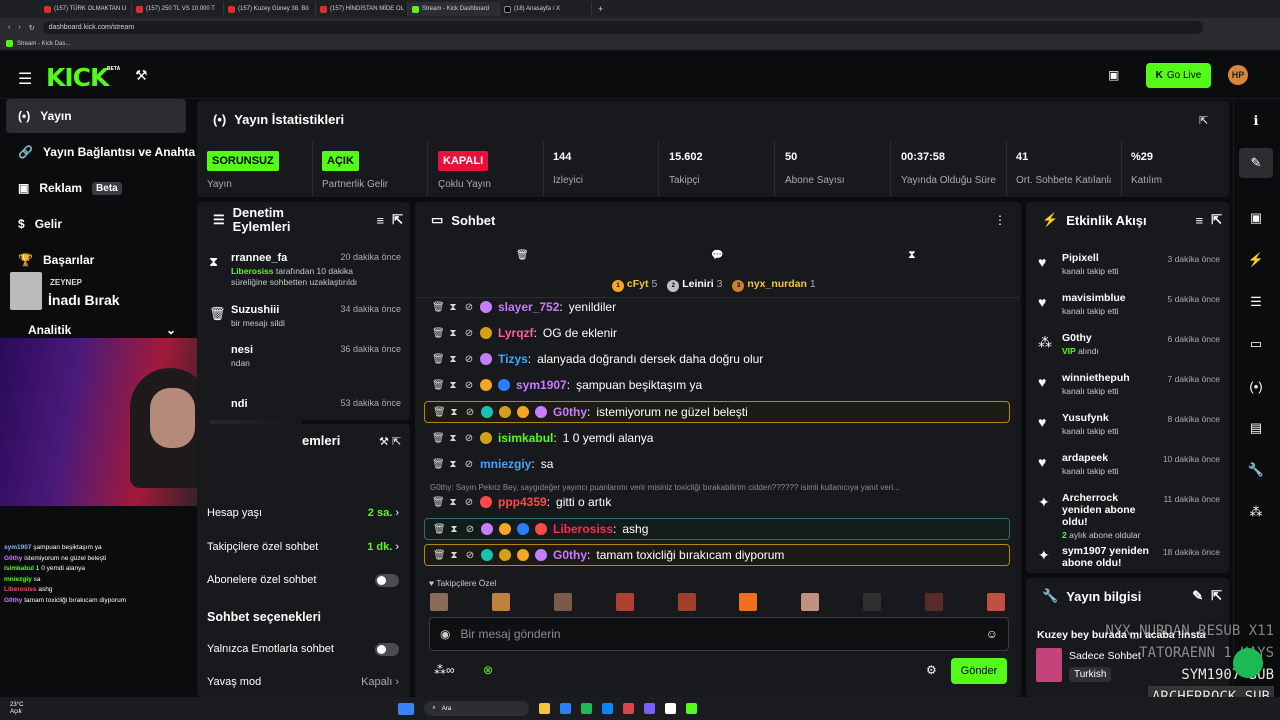 The height and width of the screenshot is (720, 1280). Describe the element at coordinates (1256, 163) in the screenshot. I see `pencil-icon: ✎` at that location.